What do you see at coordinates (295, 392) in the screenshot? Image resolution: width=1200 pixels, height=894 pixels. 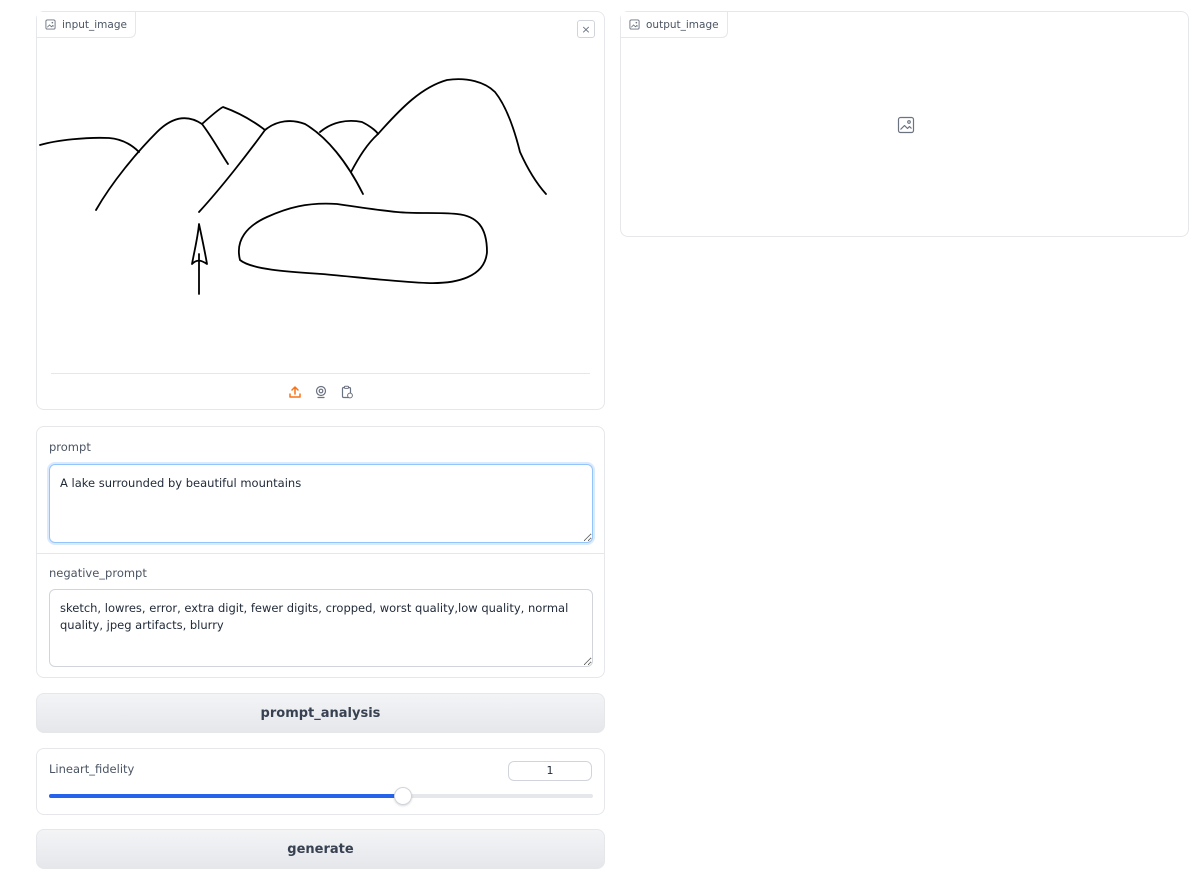 I see `upload-icon` at bounding box center [295, 392].